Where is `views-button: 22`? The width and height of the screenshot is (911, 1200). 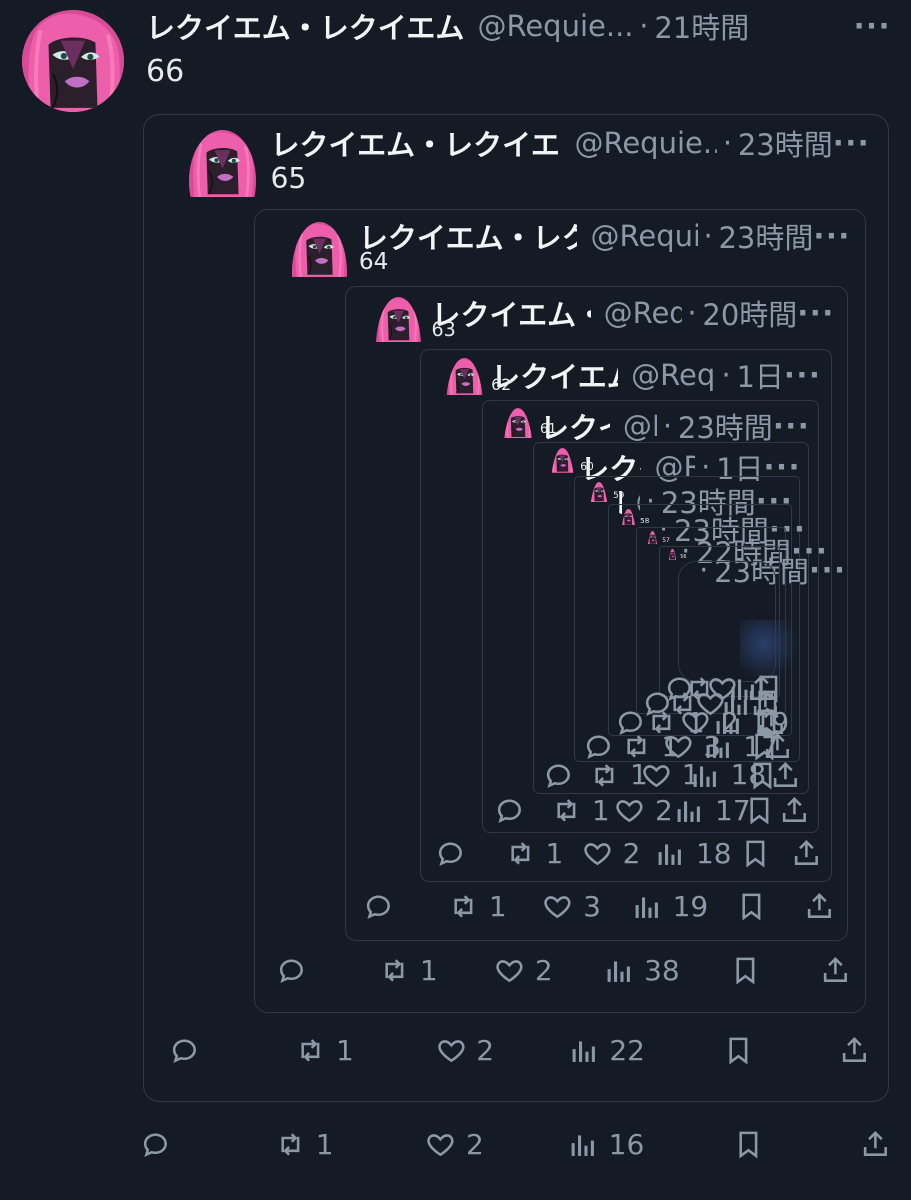 views-button: 22 is located at coordinates (646, 1050).